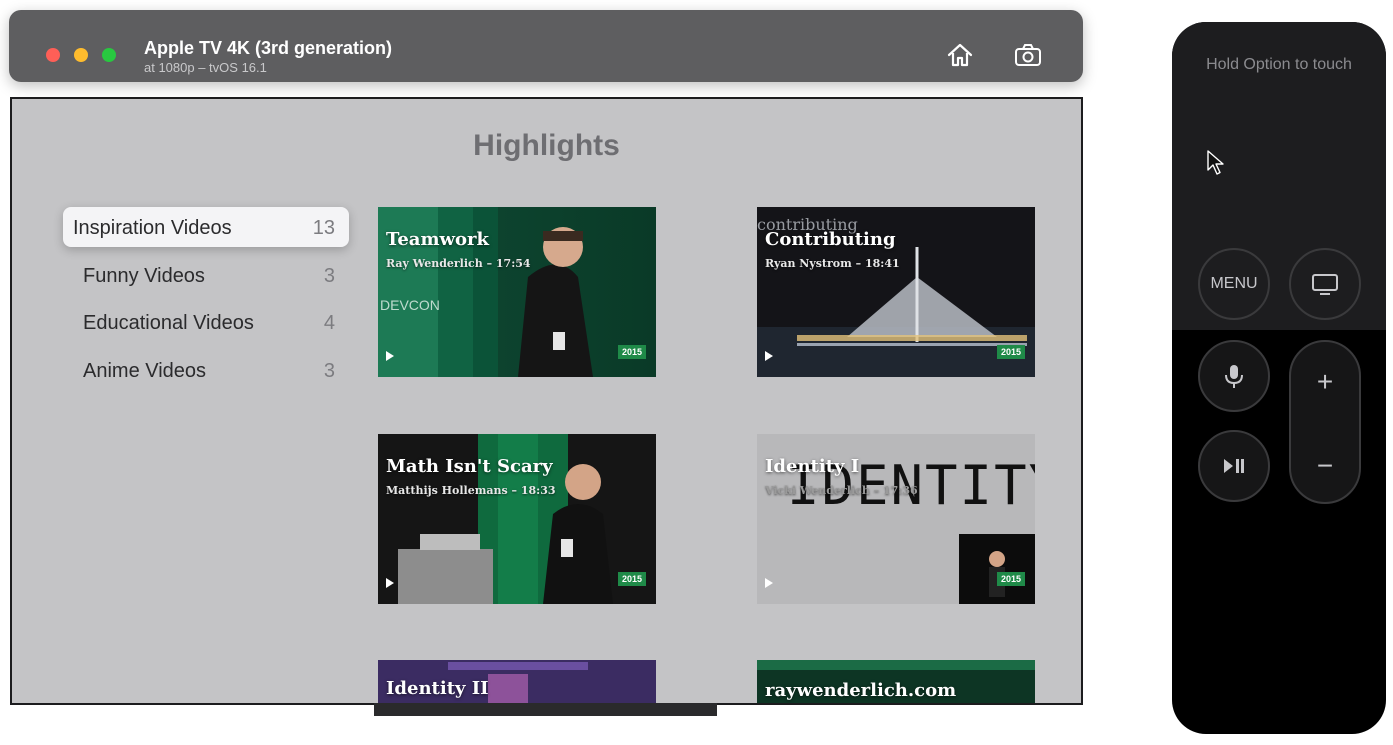  I want to click on page-title: Highlights, so click(546, 145).